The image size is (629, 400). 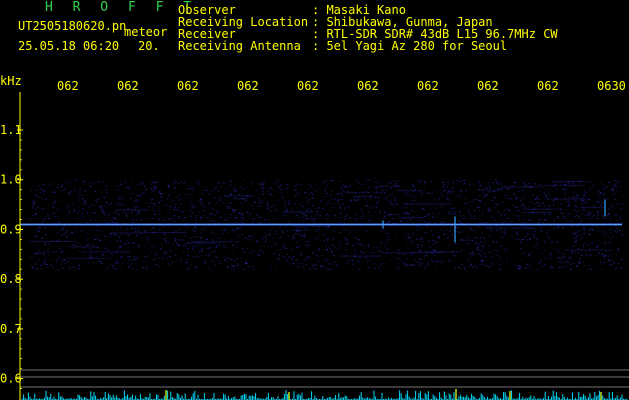 I want to click on noise-streak, so click(x=409, y=191).